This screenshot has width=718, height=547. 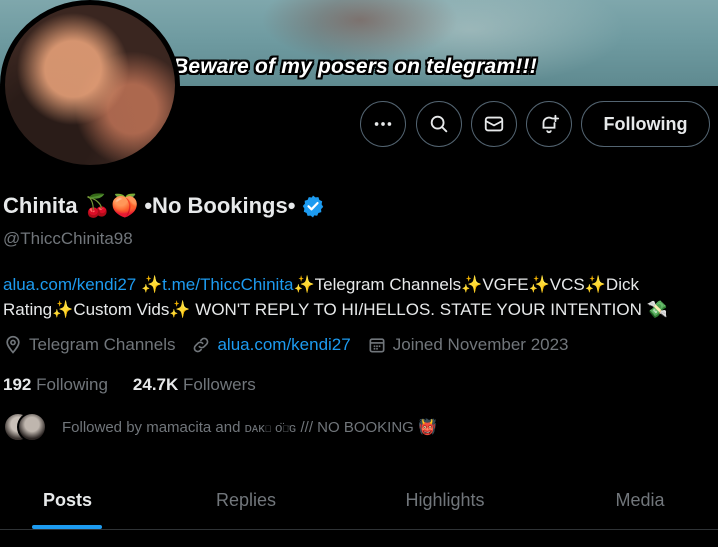 What do you see at coordinates (67, 500) in the screenshot?
I see `tab-posts: Posts` at bounding box center [67, 500].